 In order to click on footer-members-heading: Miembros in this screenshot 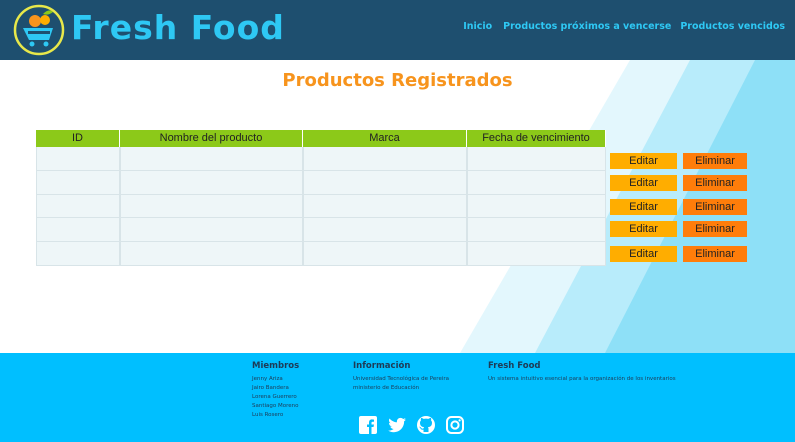, I will do `click(276, 366)`.